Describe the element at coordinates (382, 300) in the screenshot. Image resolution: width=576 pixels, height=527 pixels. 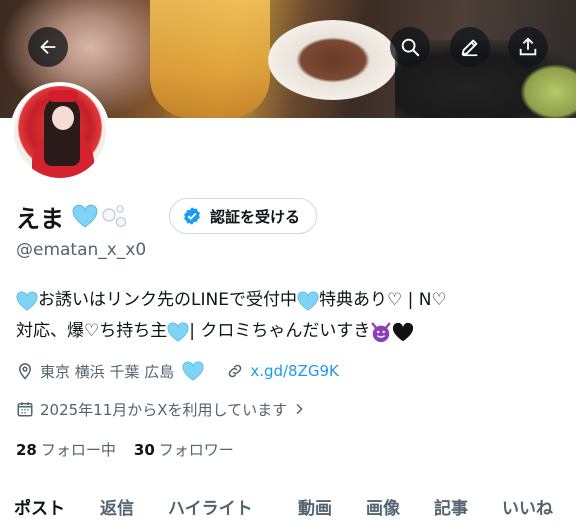
I see `bio-text: 特典あり♡ | N♡` at that location.